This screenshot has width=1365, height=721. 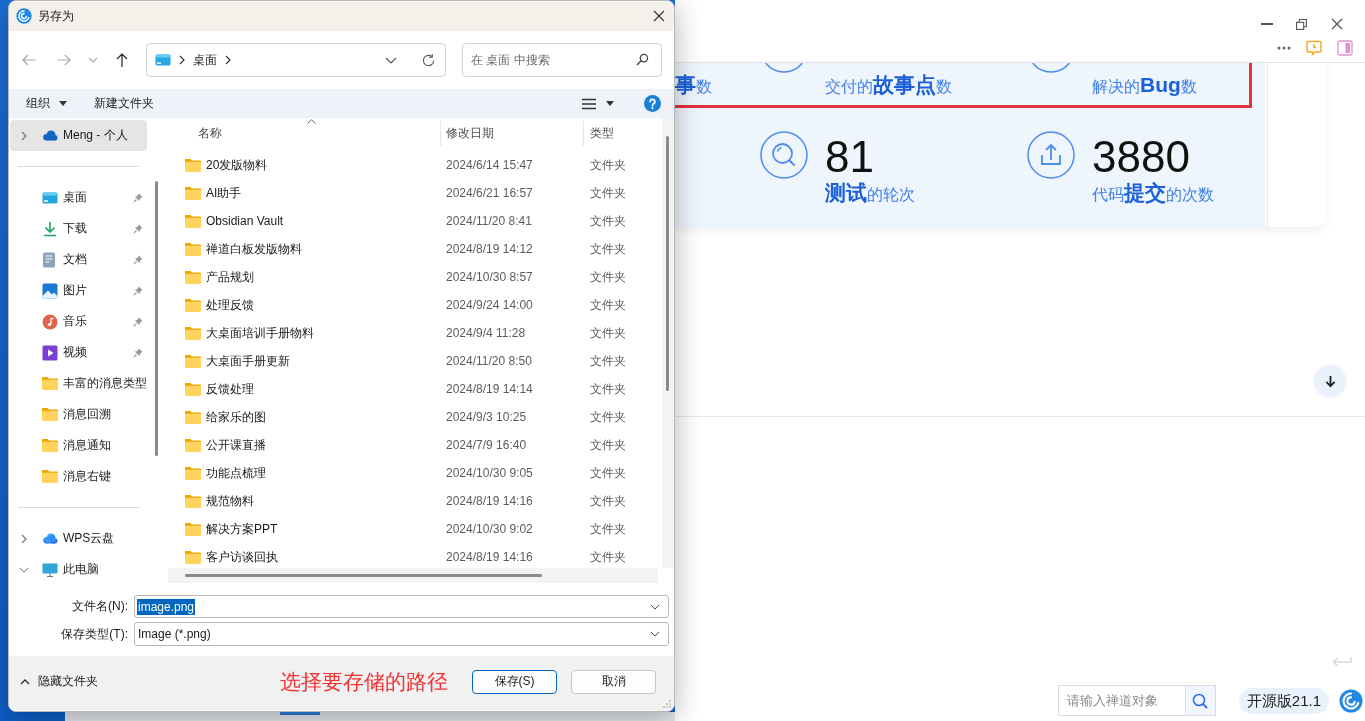 What do you see at coordinates (49, 259) in the screenshot?
I see `document-icon` at bounding box center [49, 259].